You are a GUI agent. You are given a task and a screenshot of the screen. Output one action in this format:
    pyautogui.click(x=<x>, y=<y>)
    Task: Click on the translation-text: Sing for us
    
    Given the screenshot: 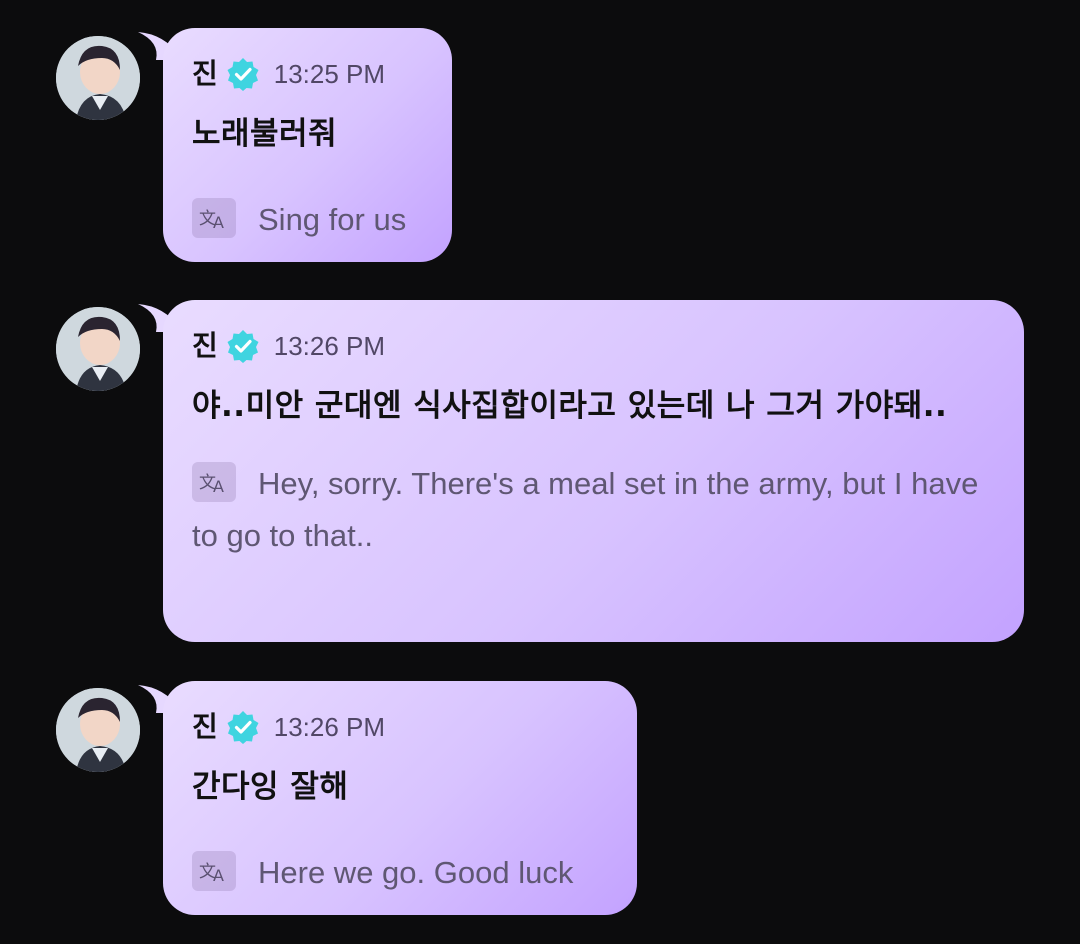 What is the action you would take?
    pyautogui.click(x=332, y=219)
    